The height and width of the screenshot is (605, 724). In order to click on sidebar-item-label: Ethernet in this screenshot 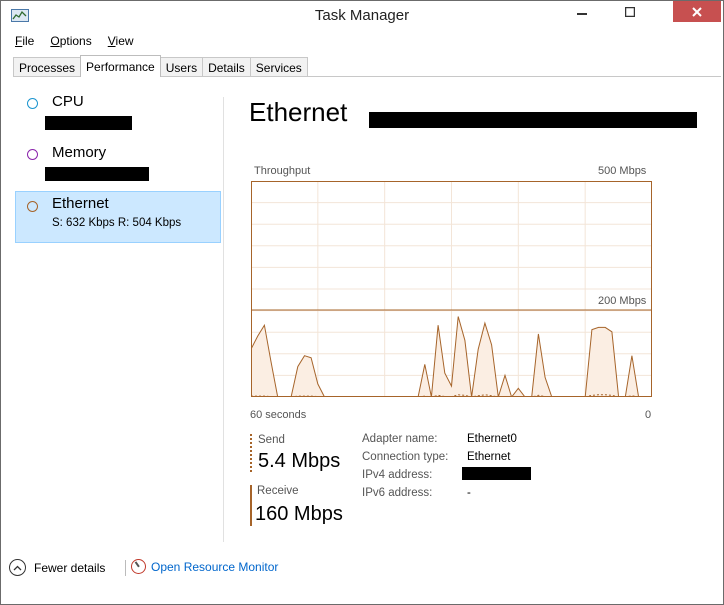, I will do `click(80, 203)`.